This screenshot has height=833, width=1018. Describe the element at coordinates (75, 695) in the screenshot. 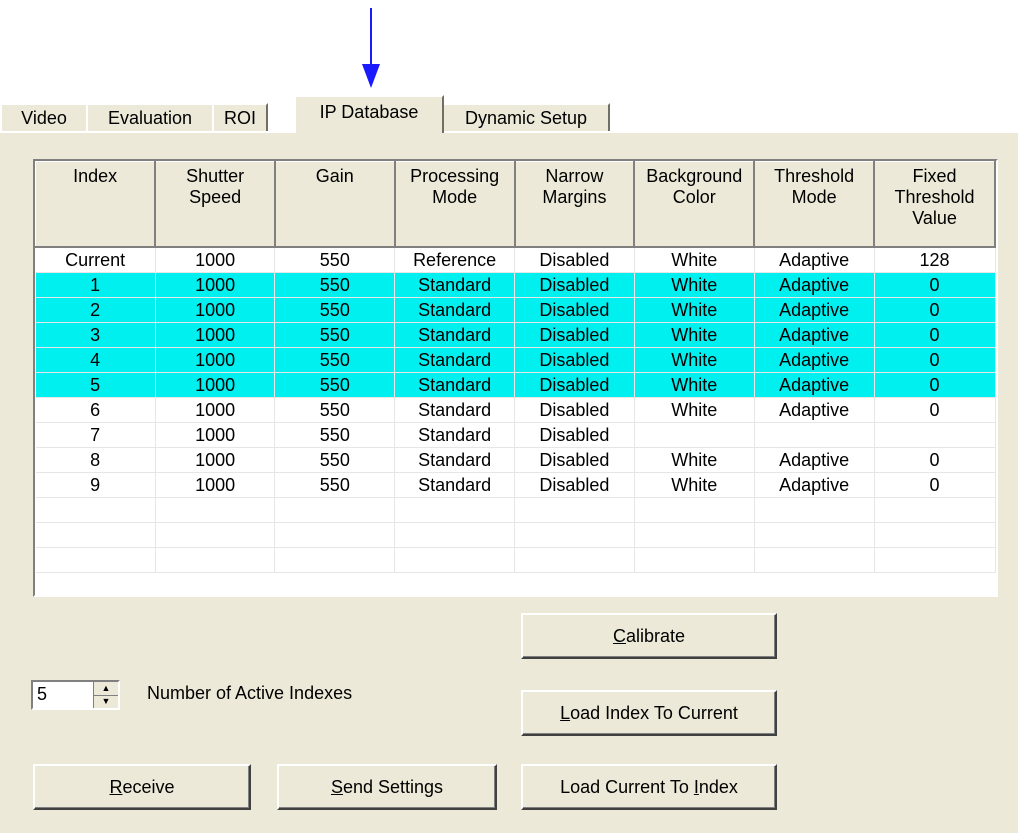

I see `active-indexes-spinner: 5 ▲ ▼` at that location.